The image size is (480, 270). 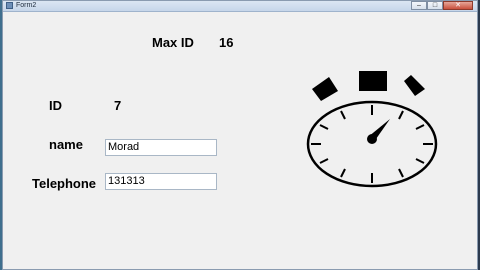 I want to click on telephone-textbox: 131313, so click(x=161, y=181).